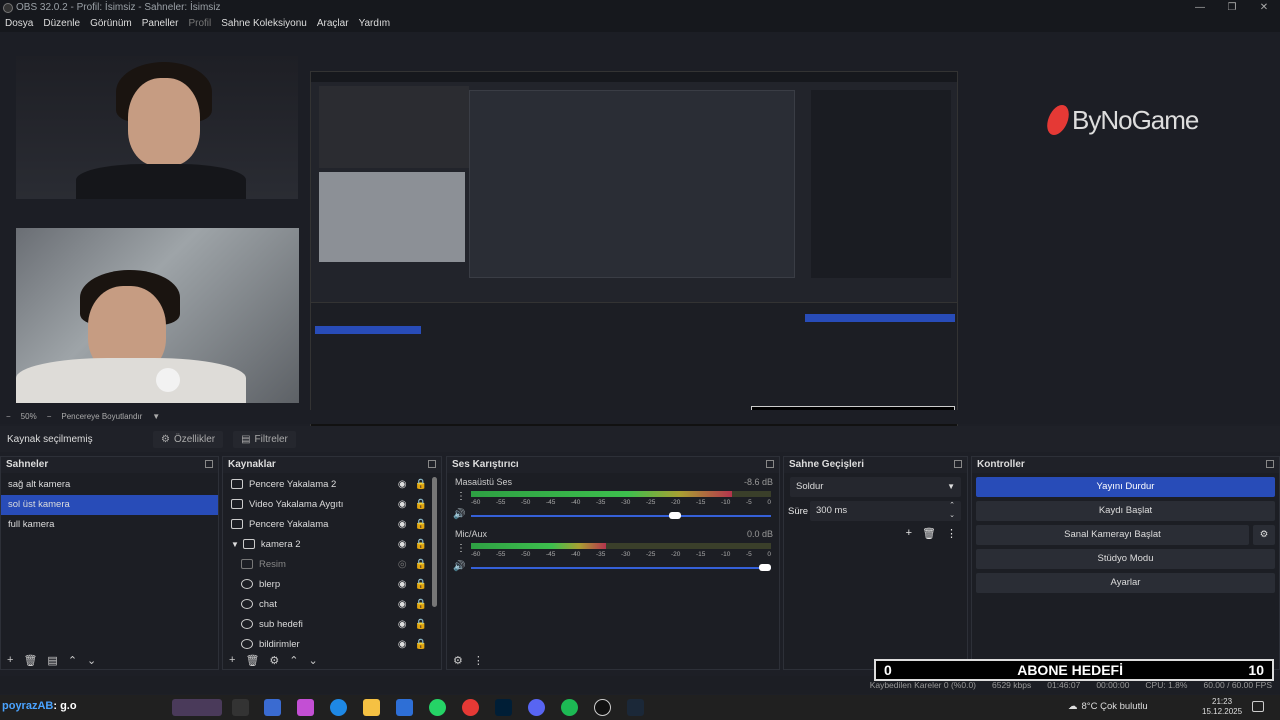  What do you see at coordinates (240, 707) in the screenshot?
I see `task-view-icon` at bounding box center [240, 707].